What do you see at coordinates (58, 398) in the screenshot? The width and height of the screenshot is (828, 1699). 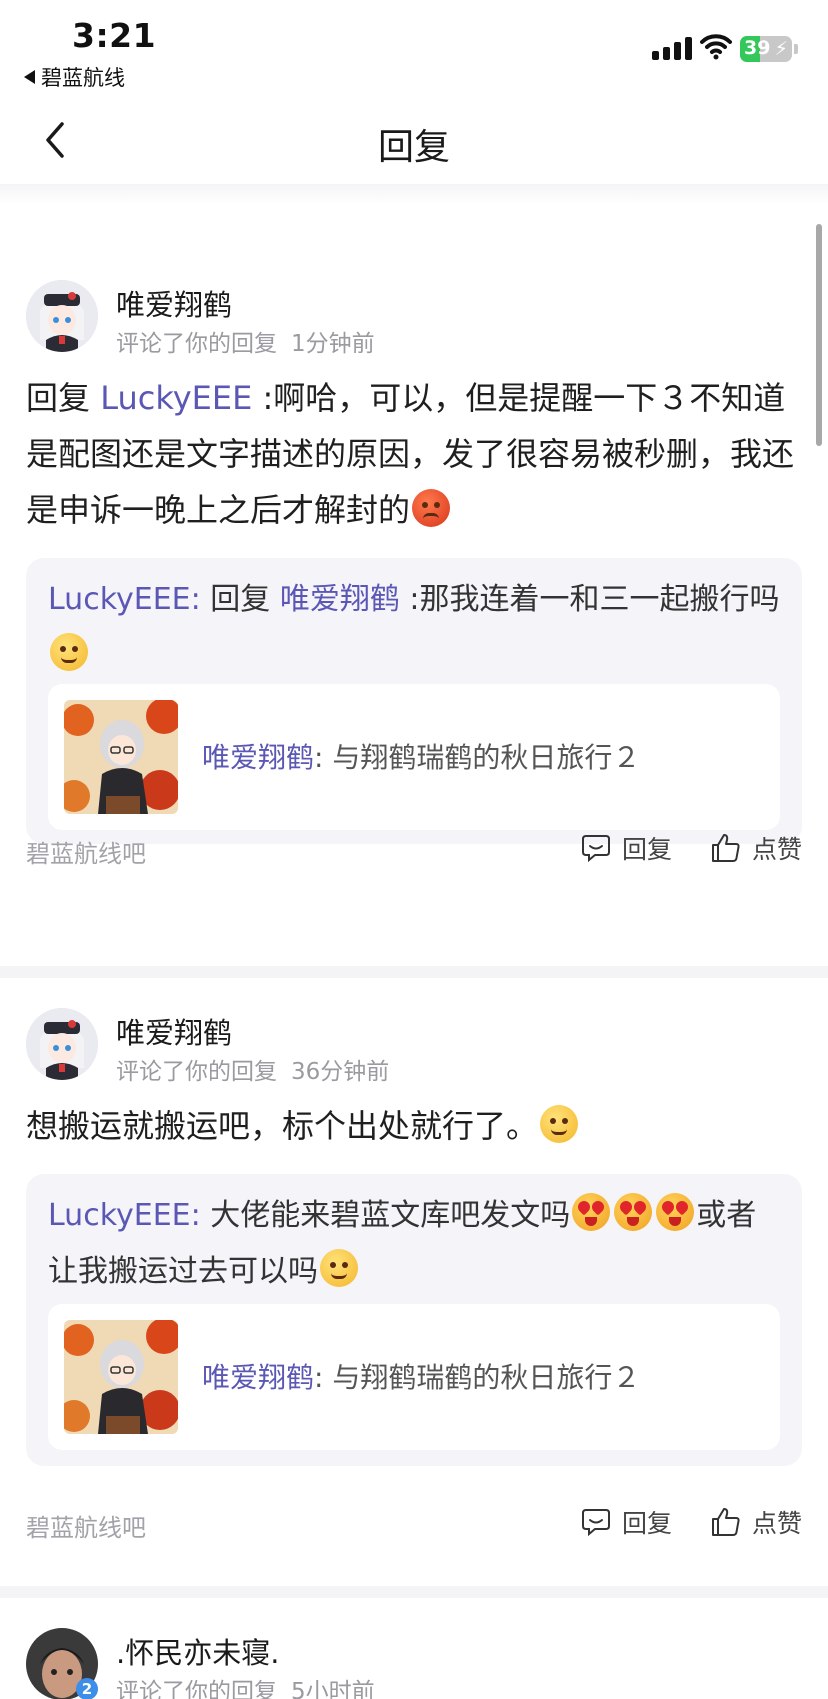 I see `reply-prefix: 回复` at bounding box center [58, 398].